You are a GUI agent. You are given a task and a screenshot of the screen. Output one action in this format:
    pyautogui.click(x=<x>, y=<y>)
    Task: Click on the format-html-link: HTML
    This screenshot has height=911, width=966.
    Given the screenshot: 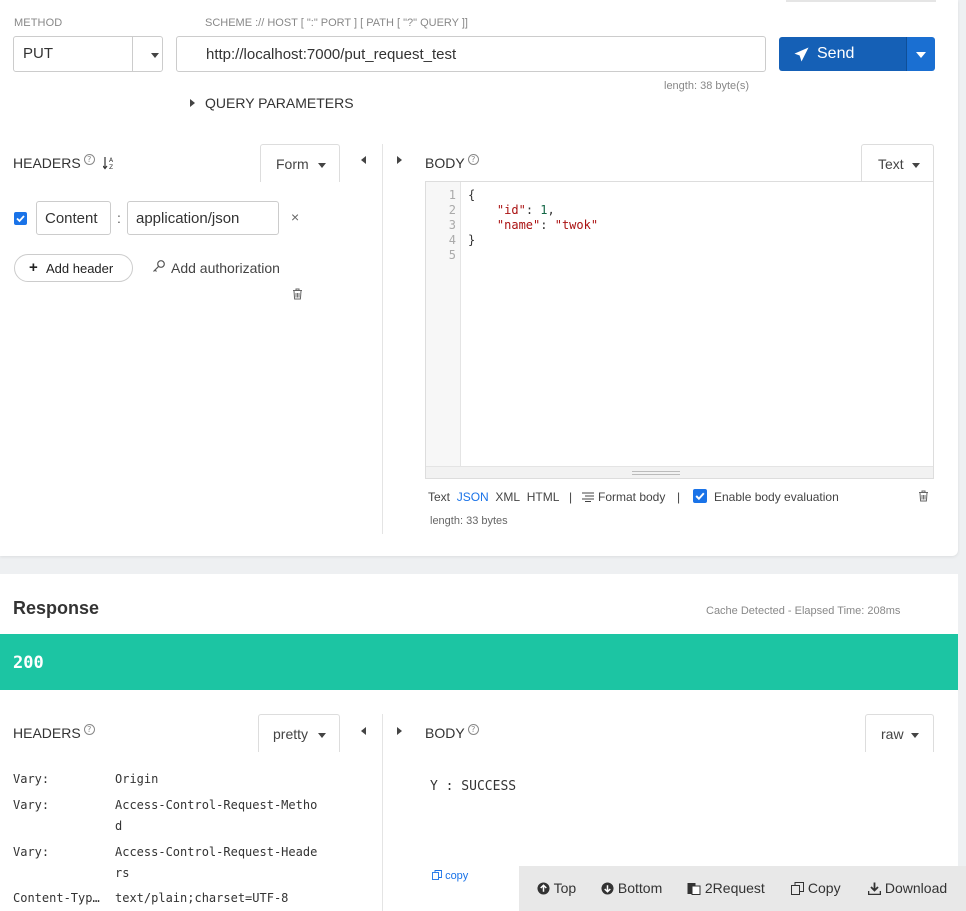 What is the action you would take?
    pyautogui.click(x=543, y=497)
    